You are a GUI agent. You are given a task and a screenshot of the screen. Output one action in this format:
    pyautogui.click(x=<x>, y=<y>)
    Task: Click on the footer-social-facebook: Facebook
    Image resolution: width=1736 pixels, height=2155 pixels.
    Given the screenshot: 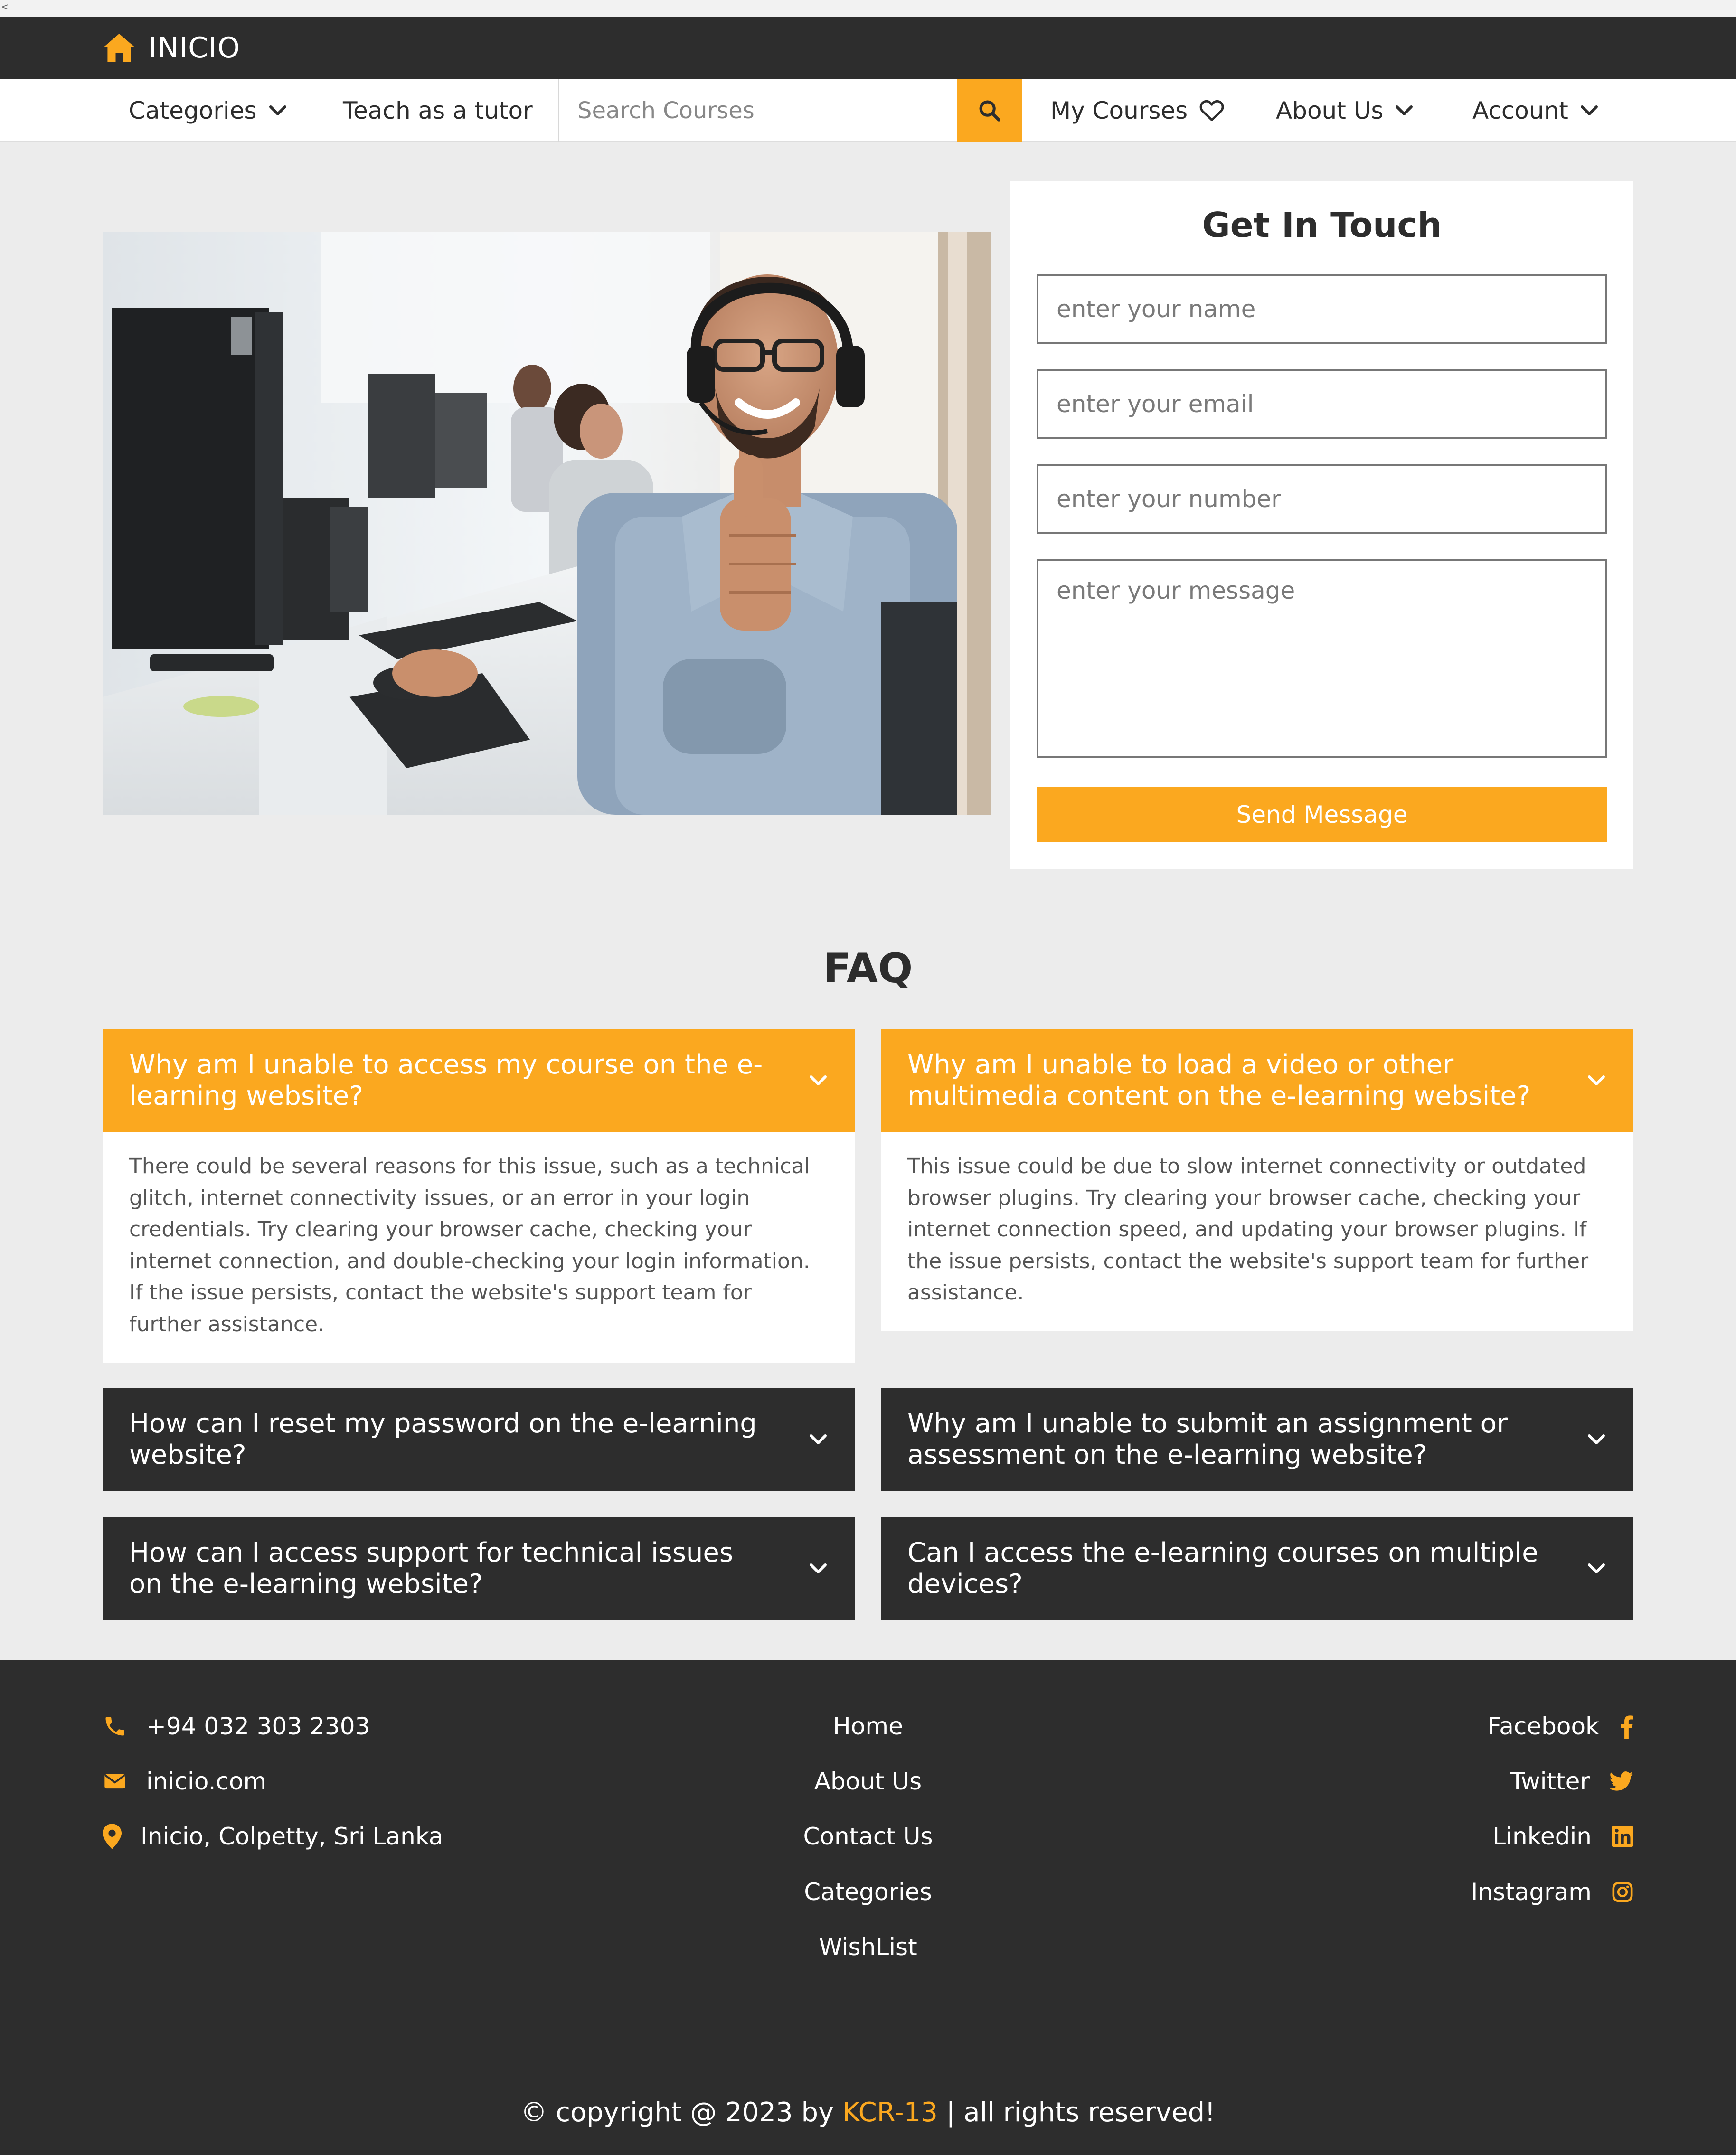 What is the action you would take?
    pyautogui.click(x=1560, y=1726)
    